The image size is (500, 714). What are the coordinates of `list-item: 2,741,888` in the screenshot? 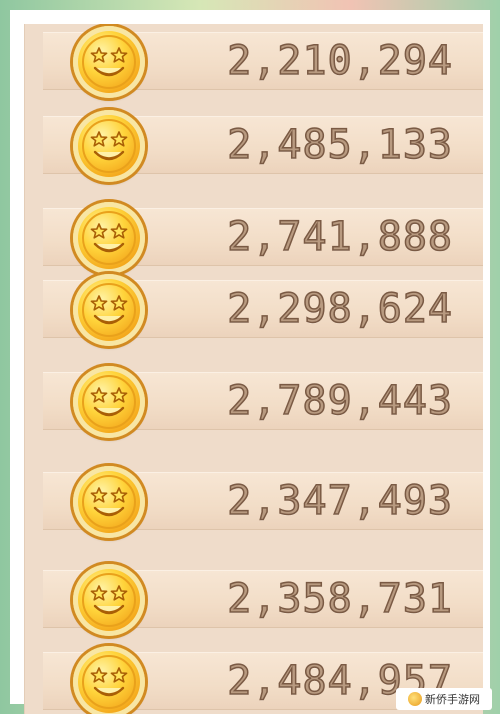 It's located at (254, 237).